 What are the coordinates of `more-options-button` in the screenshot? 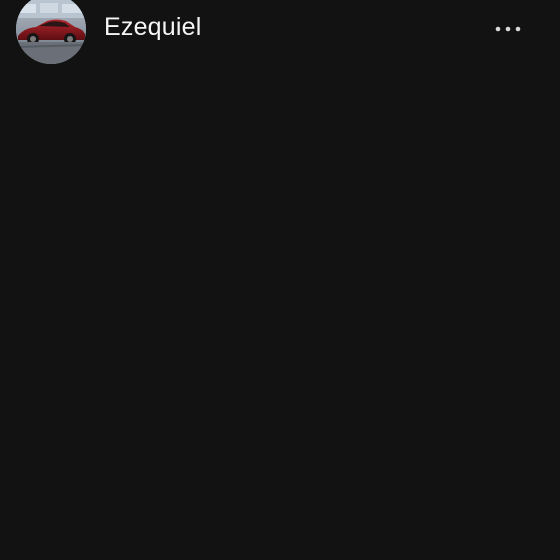 It's located at (508, 29).